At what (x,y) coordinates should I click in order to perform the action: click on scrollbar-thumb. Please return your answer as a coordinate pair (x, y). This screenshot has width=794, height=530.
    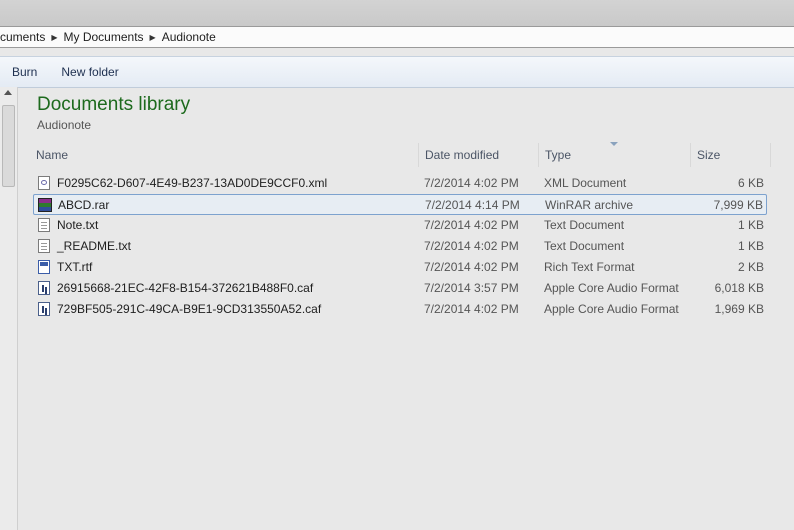
    Looking at the image, I should click on (8, 146).